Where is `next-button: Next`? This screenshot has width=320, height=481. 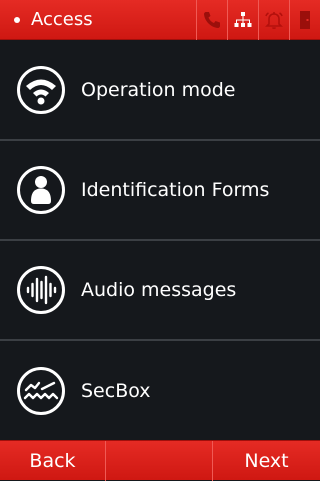
next-button: Next is located at coordinates (266, 461).